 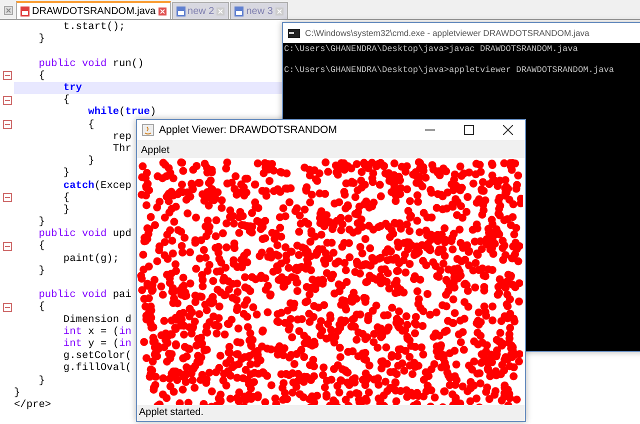 What do you see at coordinates (469, 130) in the screenshot?
I see `maximize-icon` at bounding box center [469, 130].